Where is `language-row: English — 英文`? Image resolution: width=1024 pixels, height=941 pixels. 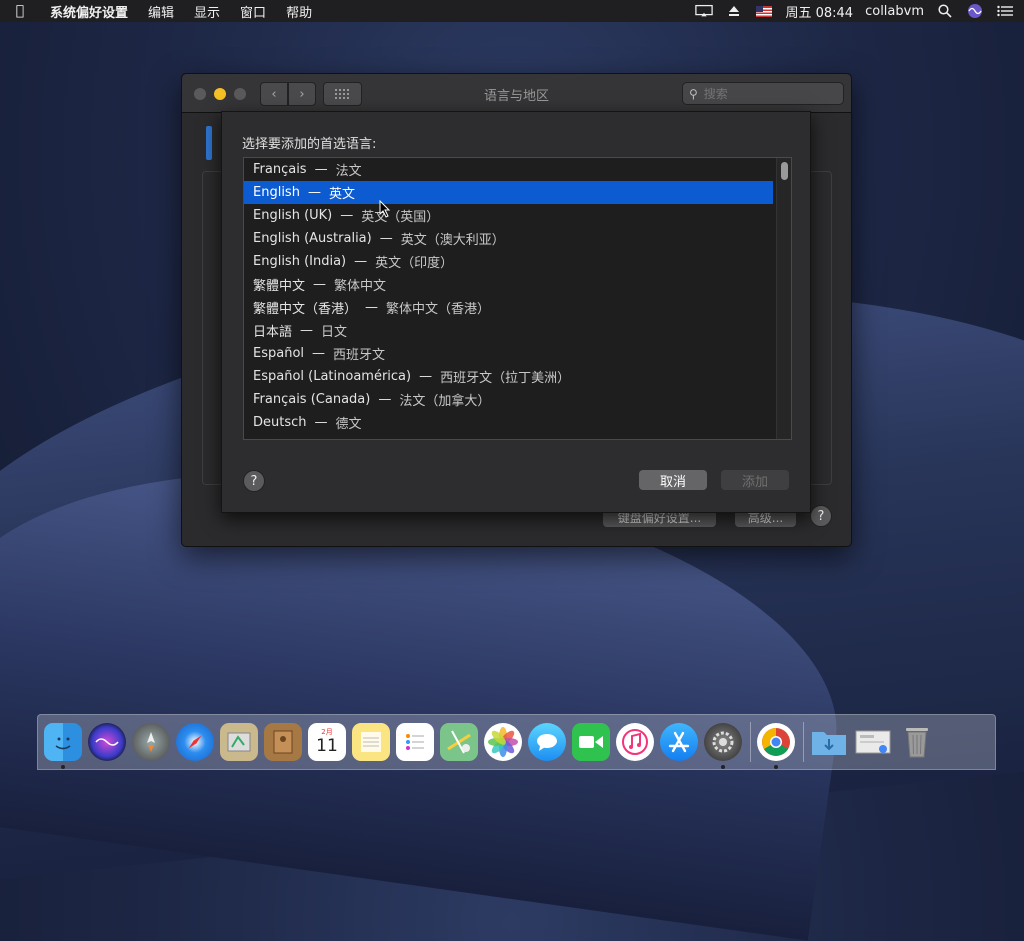 language-row: English — 英文 is located at coordinates (508, 192).